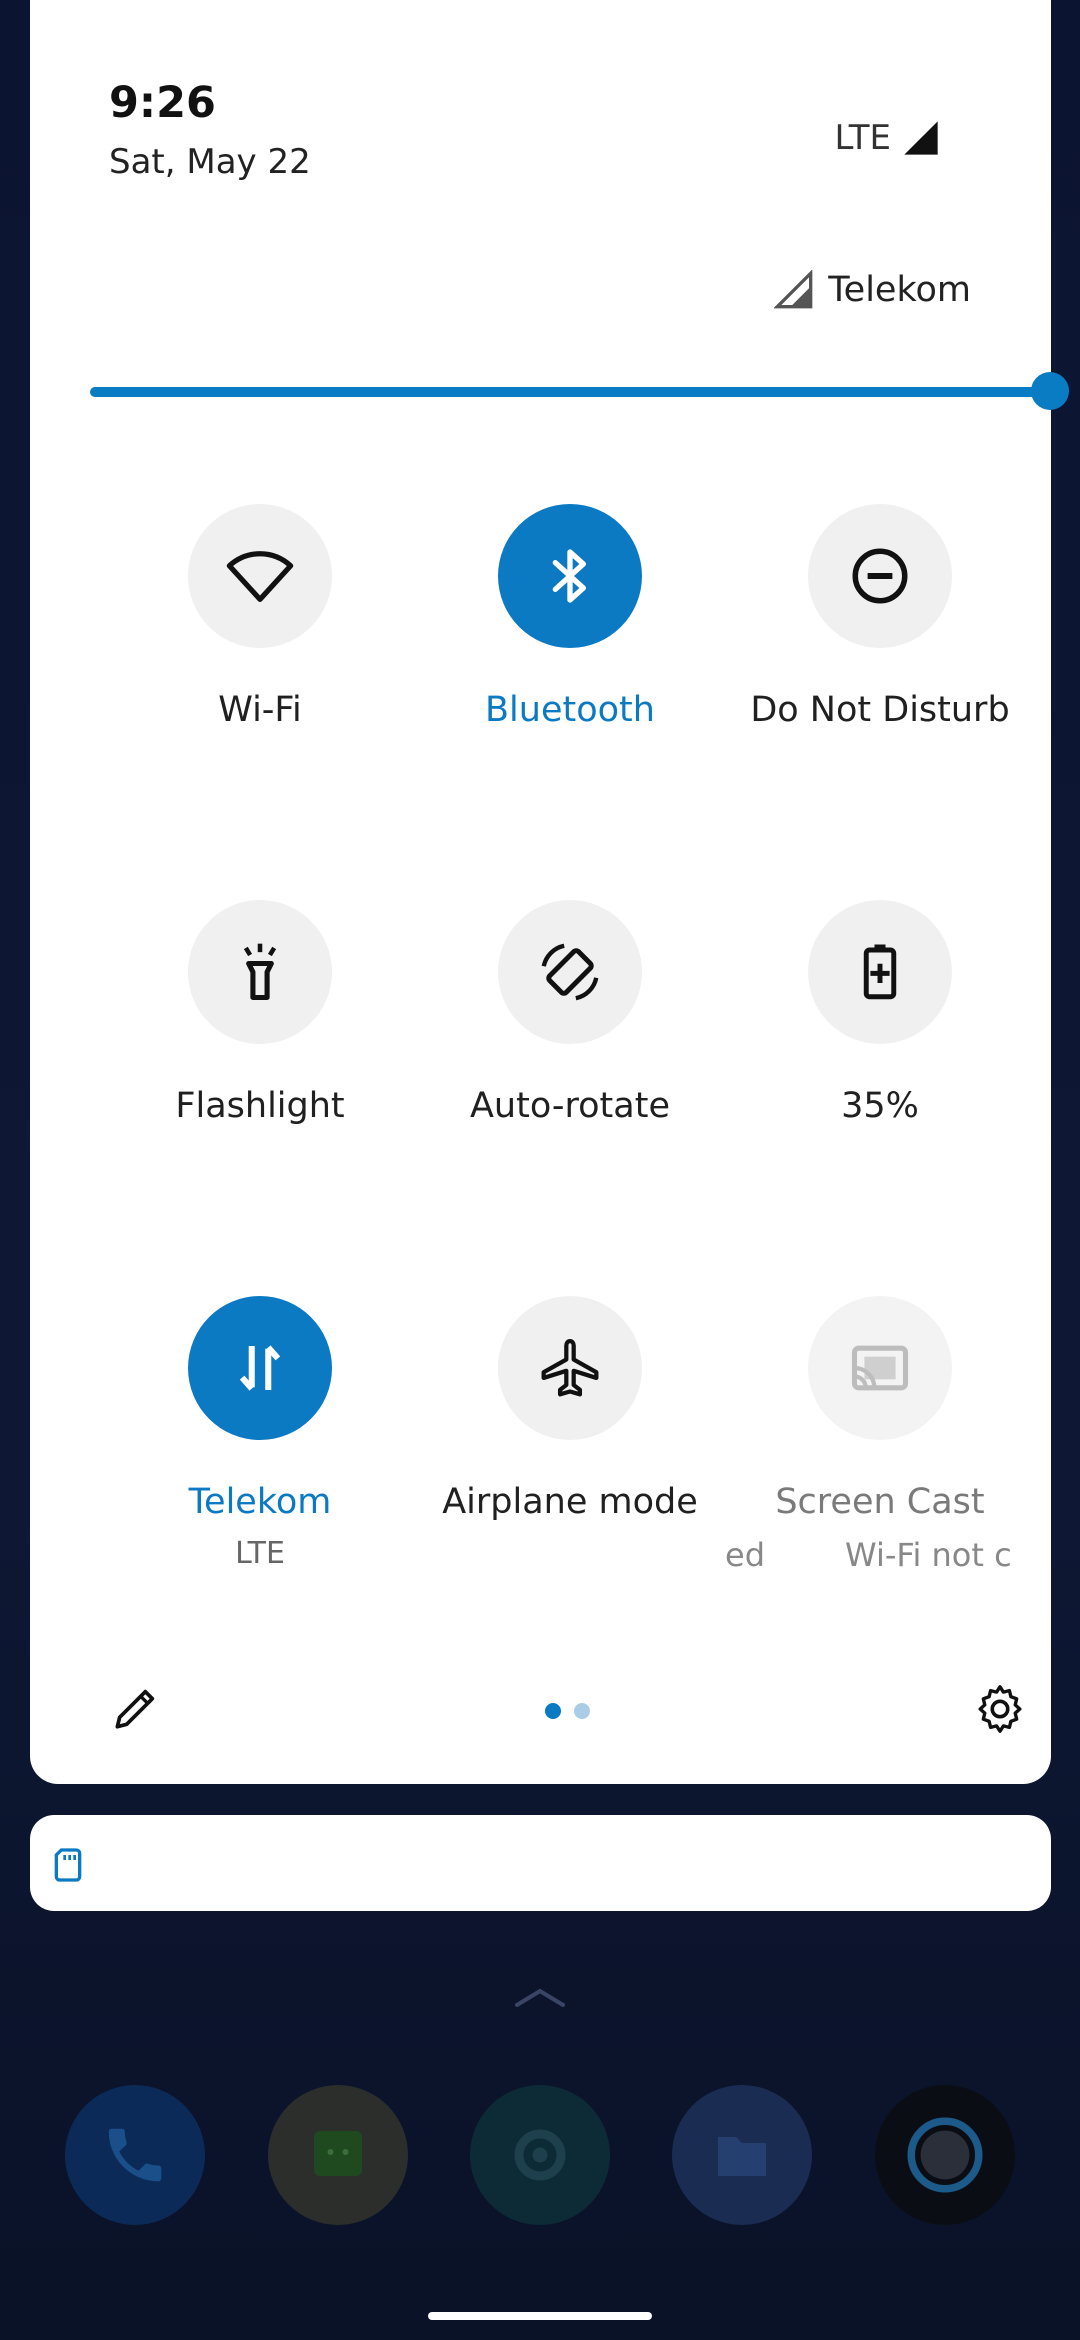 This screenshot has width=1080, height=2340. I want to click on tile-auto-rotate: Auto-rotate, so click(570, 1013).